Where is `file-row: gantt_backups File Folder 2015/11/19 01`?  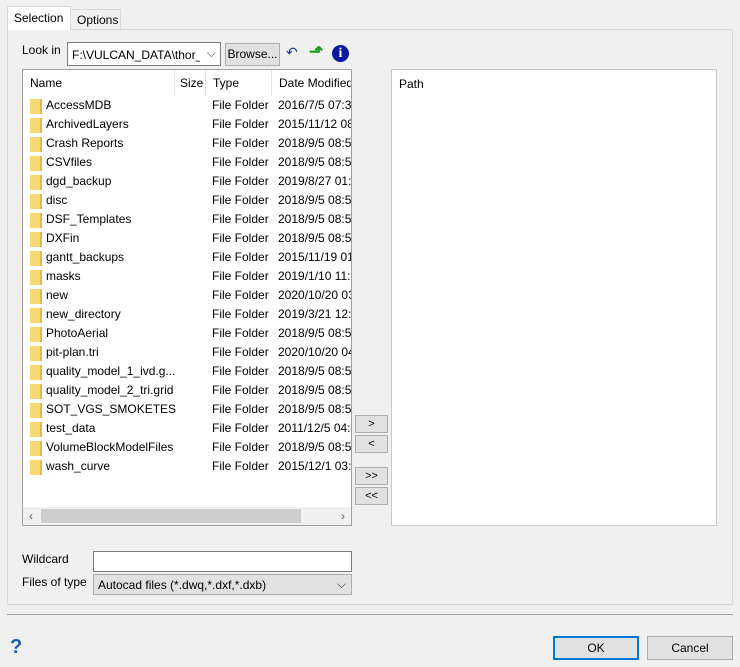 file-row: gantt_backups File Folder 2015/11/19 01 is located at coordinates (187, 257).